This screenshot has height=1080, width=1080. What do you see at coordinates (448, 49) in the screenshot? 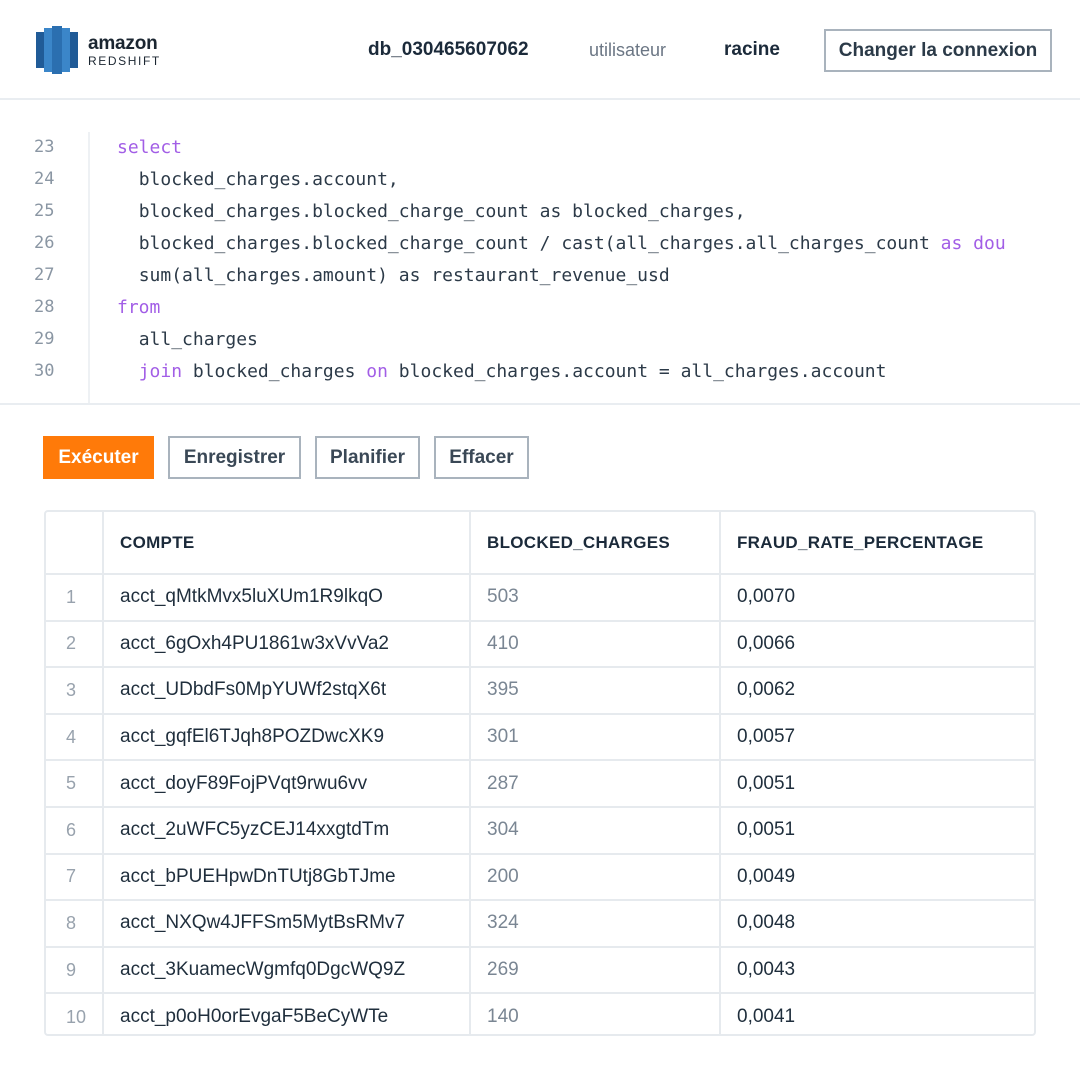
I see `database-name: db_030465607062` at bounding box center [448, 49].